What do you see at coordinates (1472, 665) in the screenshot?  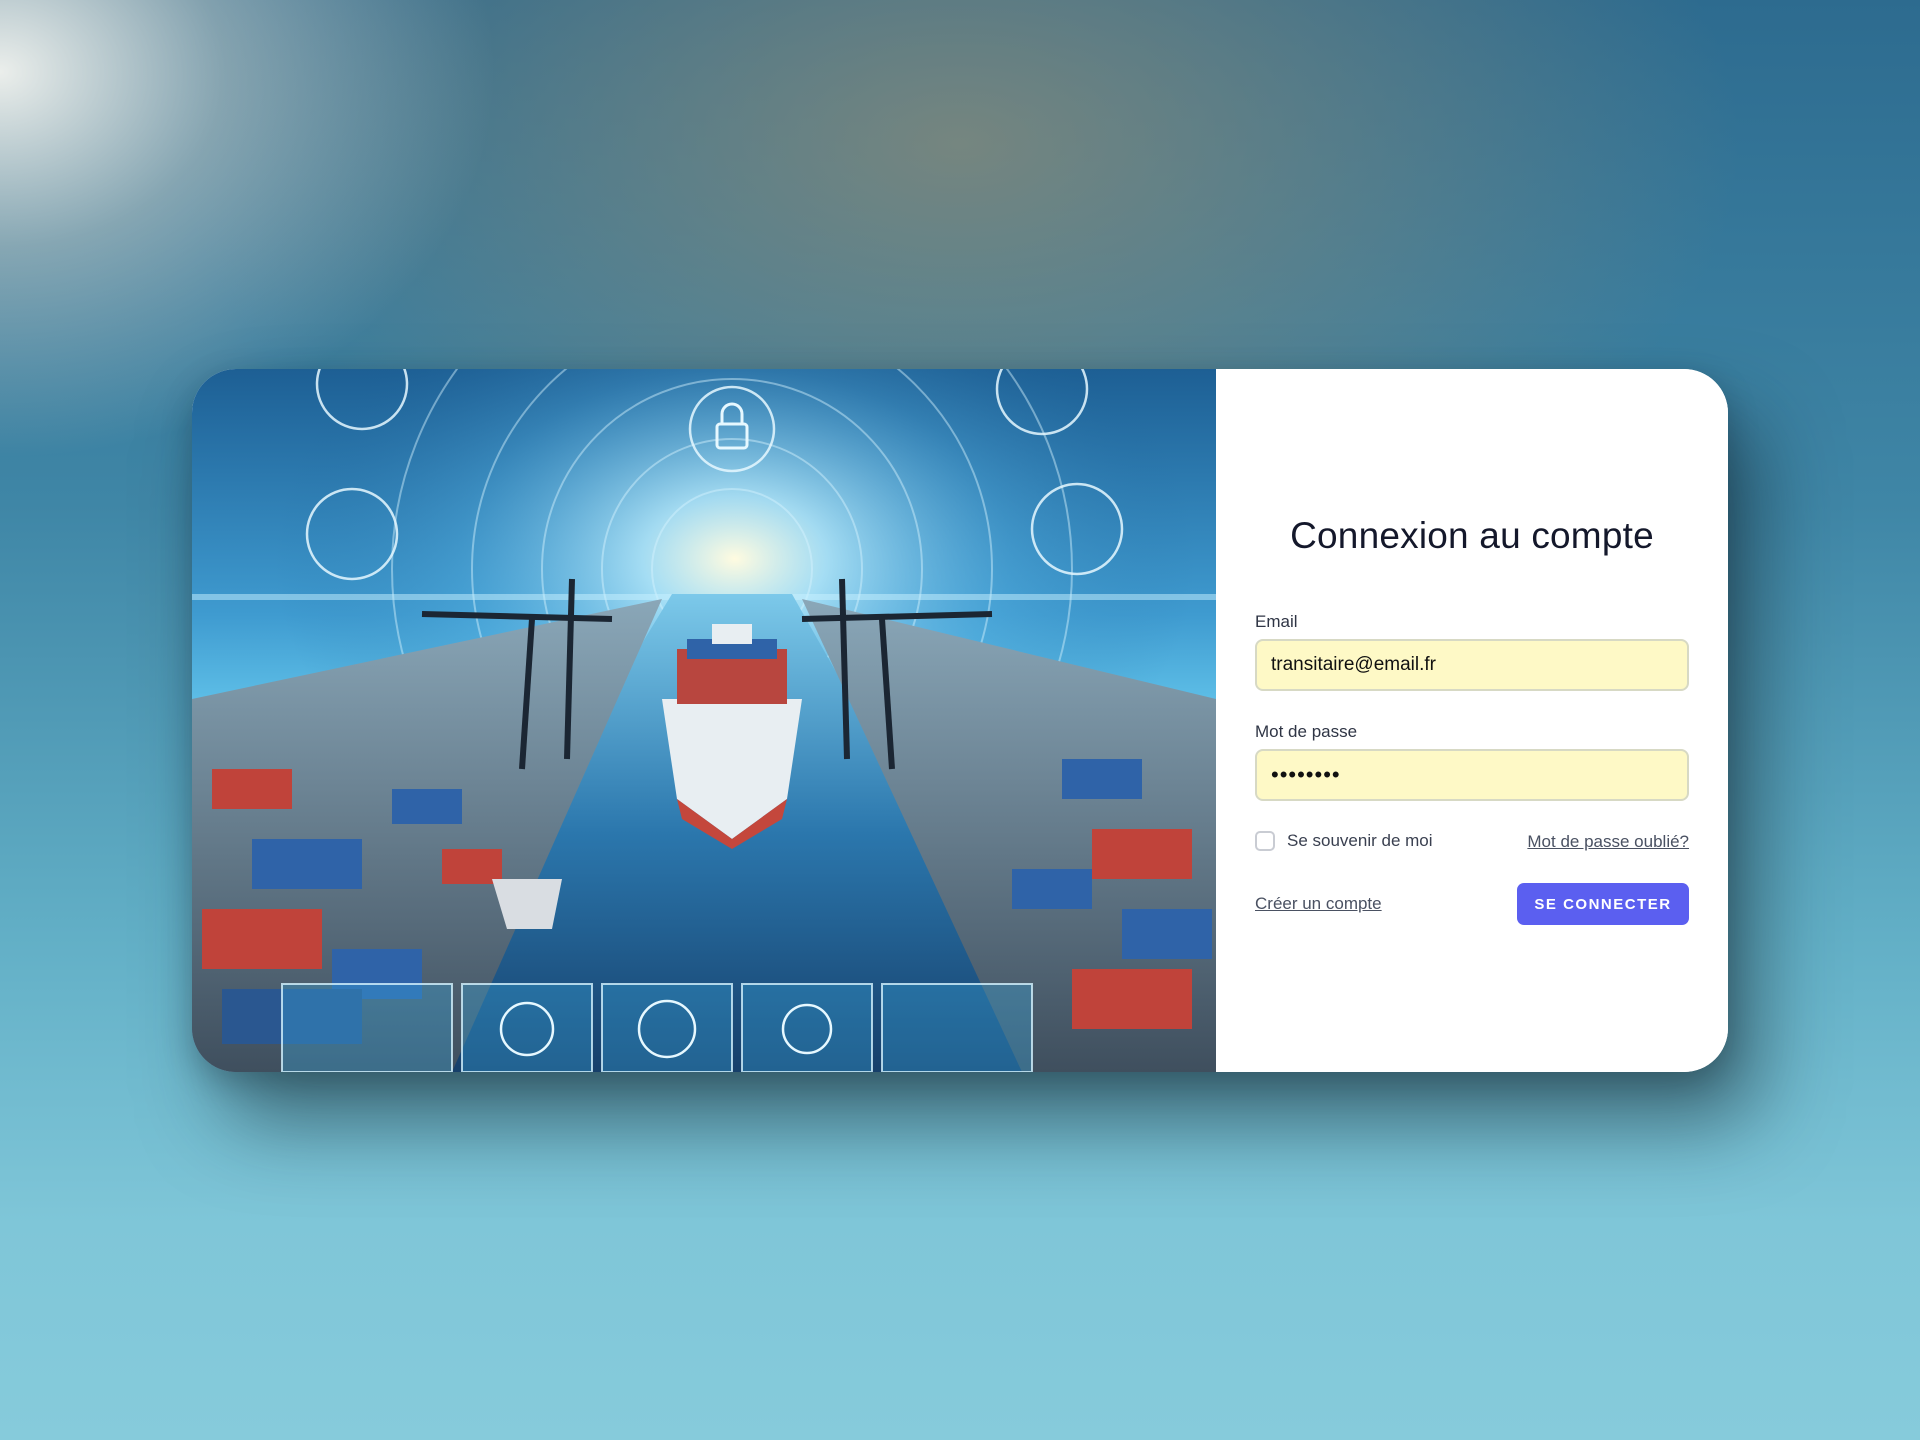 I see `email-field` at bounding box center [1472, 665].